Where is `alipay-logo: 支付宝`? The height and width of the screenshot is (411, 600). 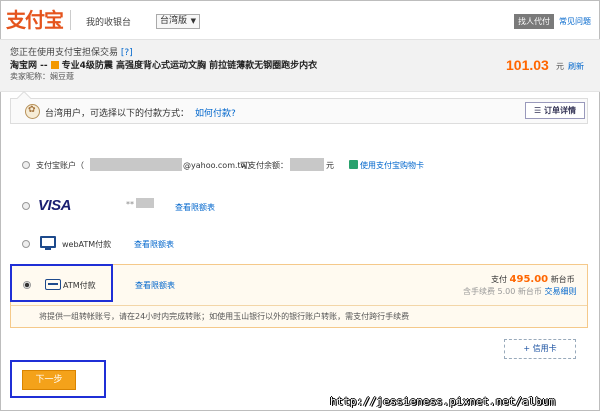
alipay-logo: 支付宝 is located at coordinates (35, 20).